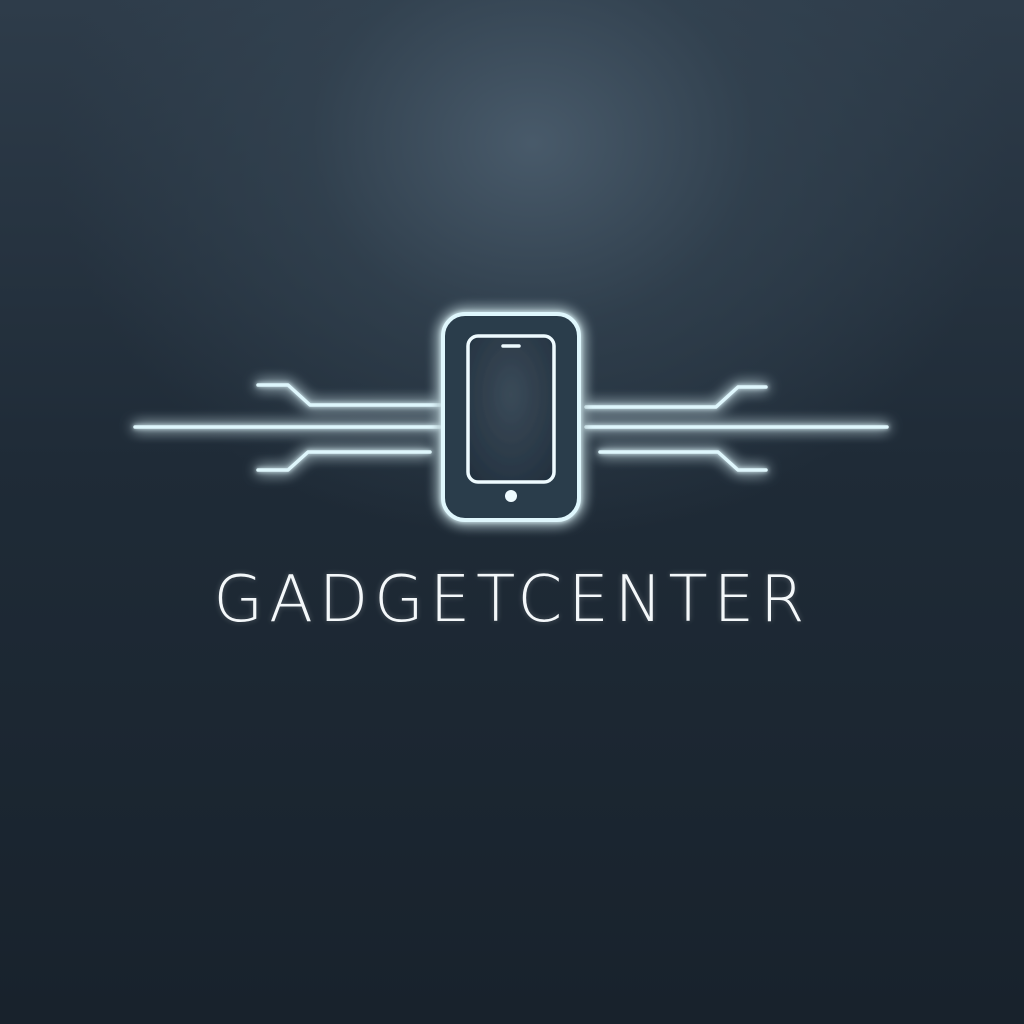 The height and width of the screenshot is (1024, 1024). I want to click on circuit-line-right-upper, so click(676, 397).